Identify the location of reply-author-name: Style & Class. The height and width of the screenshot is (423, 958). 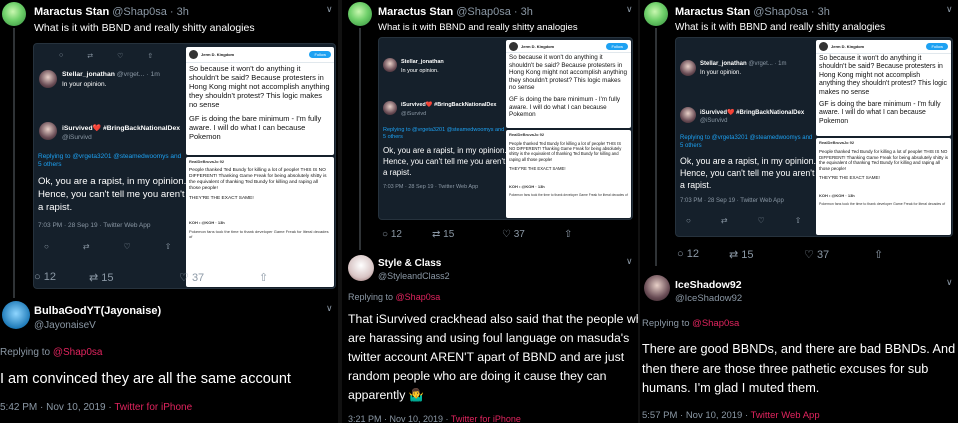
(409, 263).